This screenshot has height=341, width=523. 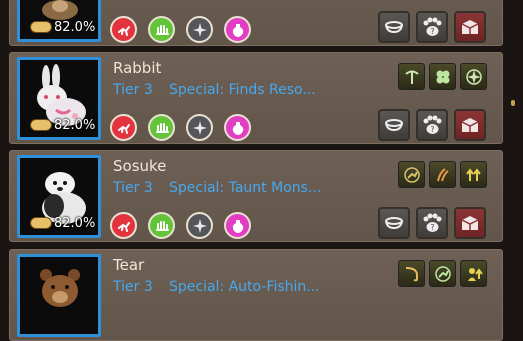 What do you see at coordinates (411, 76) in the screenshot?
I see `pickaxe-icon` at bounding box center [411, 76].